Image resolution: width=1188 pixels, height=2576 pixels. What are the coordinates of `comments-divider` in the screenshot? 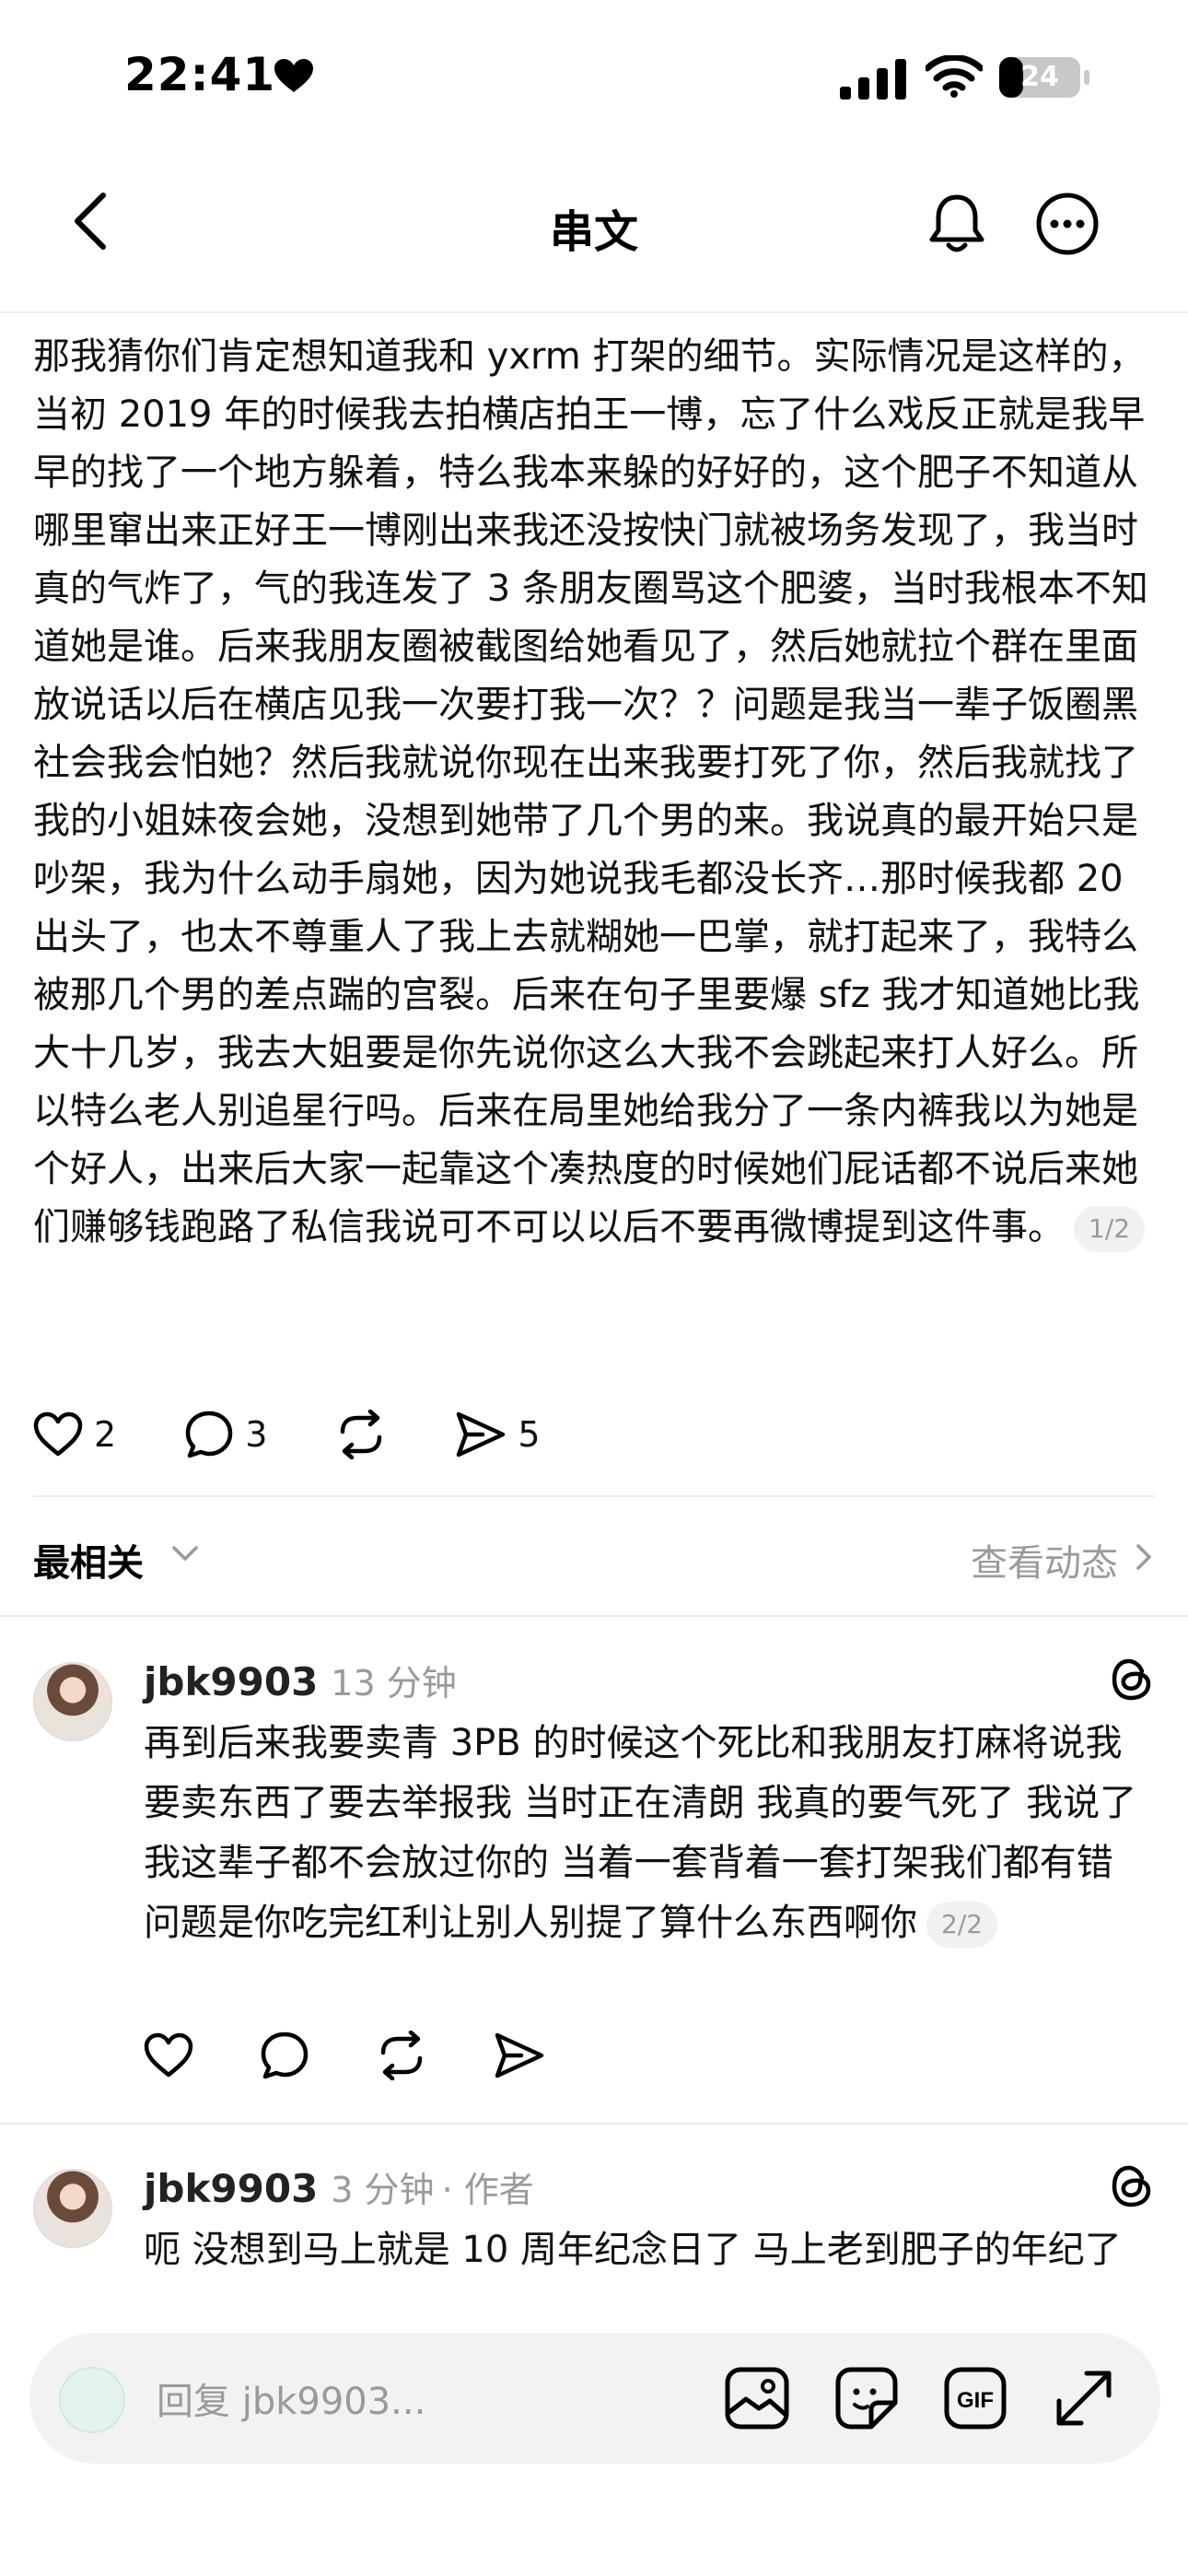 It's located at (594, 1616).